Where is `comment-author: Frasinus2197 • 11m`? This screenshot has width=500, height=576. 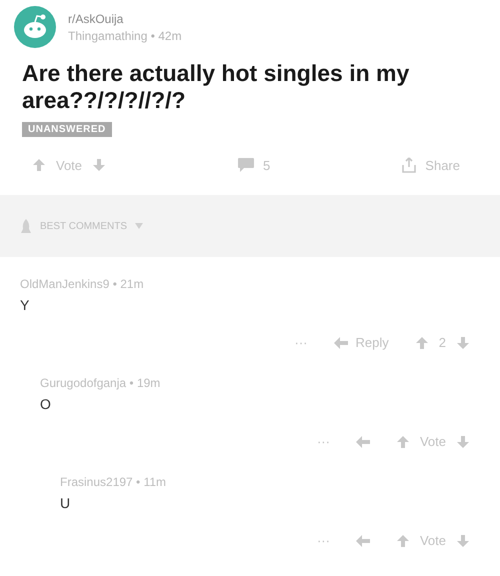
comment-author: Frasinus2197 • 11m is located at coordinates (114, 482).